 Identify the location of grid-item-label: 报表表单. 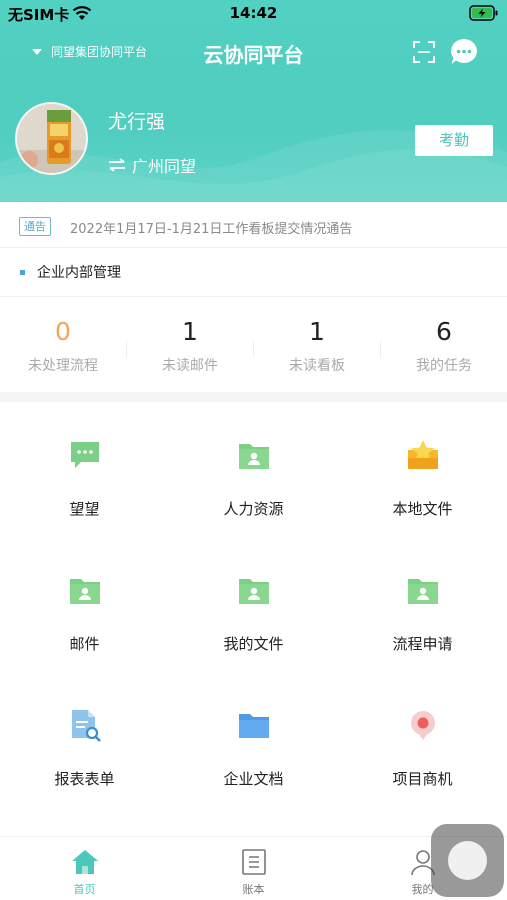
(84, 779).